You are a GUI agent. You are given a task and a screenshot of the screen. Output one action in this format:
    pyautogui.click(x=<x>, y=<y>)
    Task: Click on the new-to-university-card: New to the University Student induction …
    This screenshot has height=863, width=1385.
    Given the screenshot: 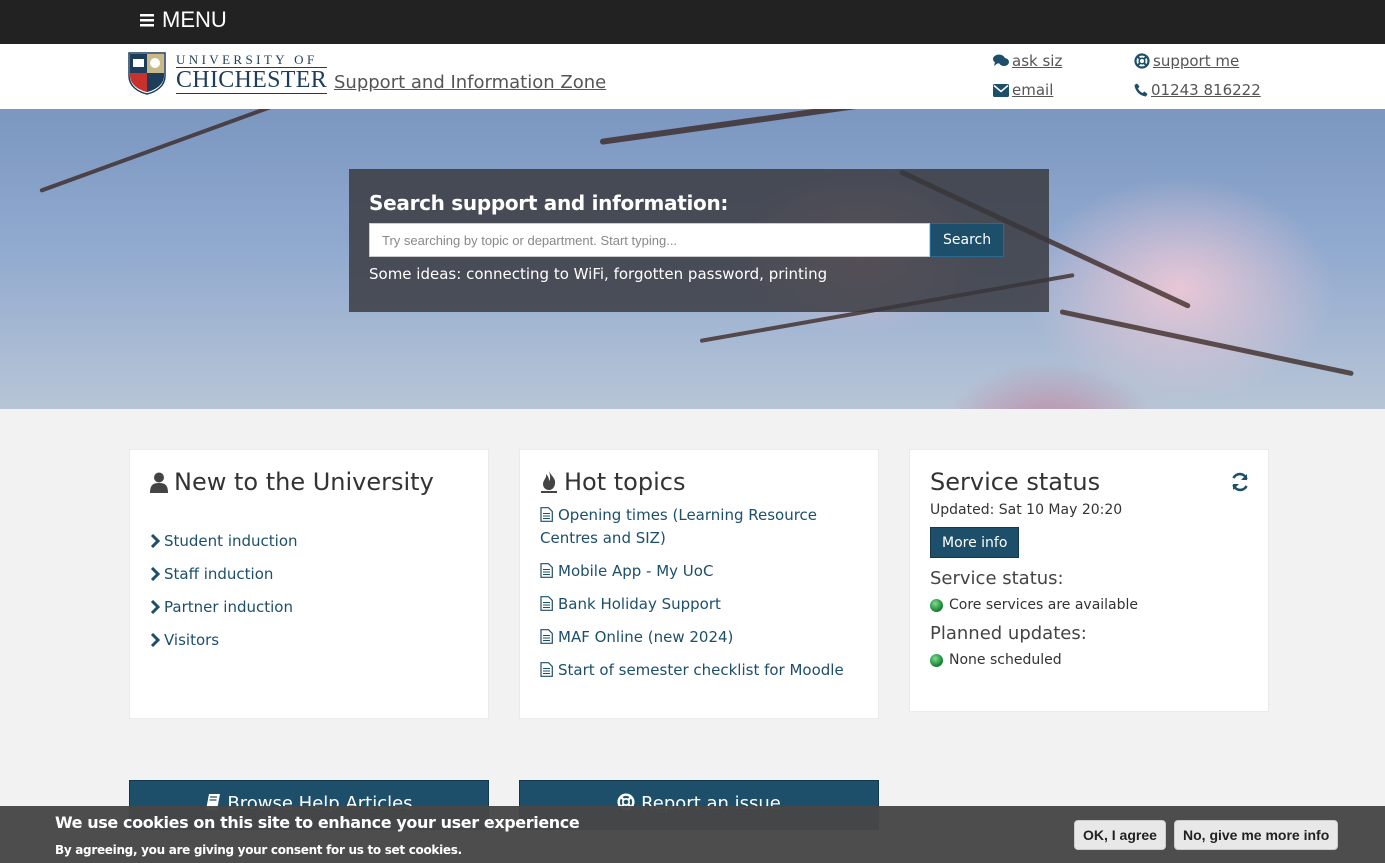 What is the action you would take?
    pyautogui.click(x=309, y=584)
    